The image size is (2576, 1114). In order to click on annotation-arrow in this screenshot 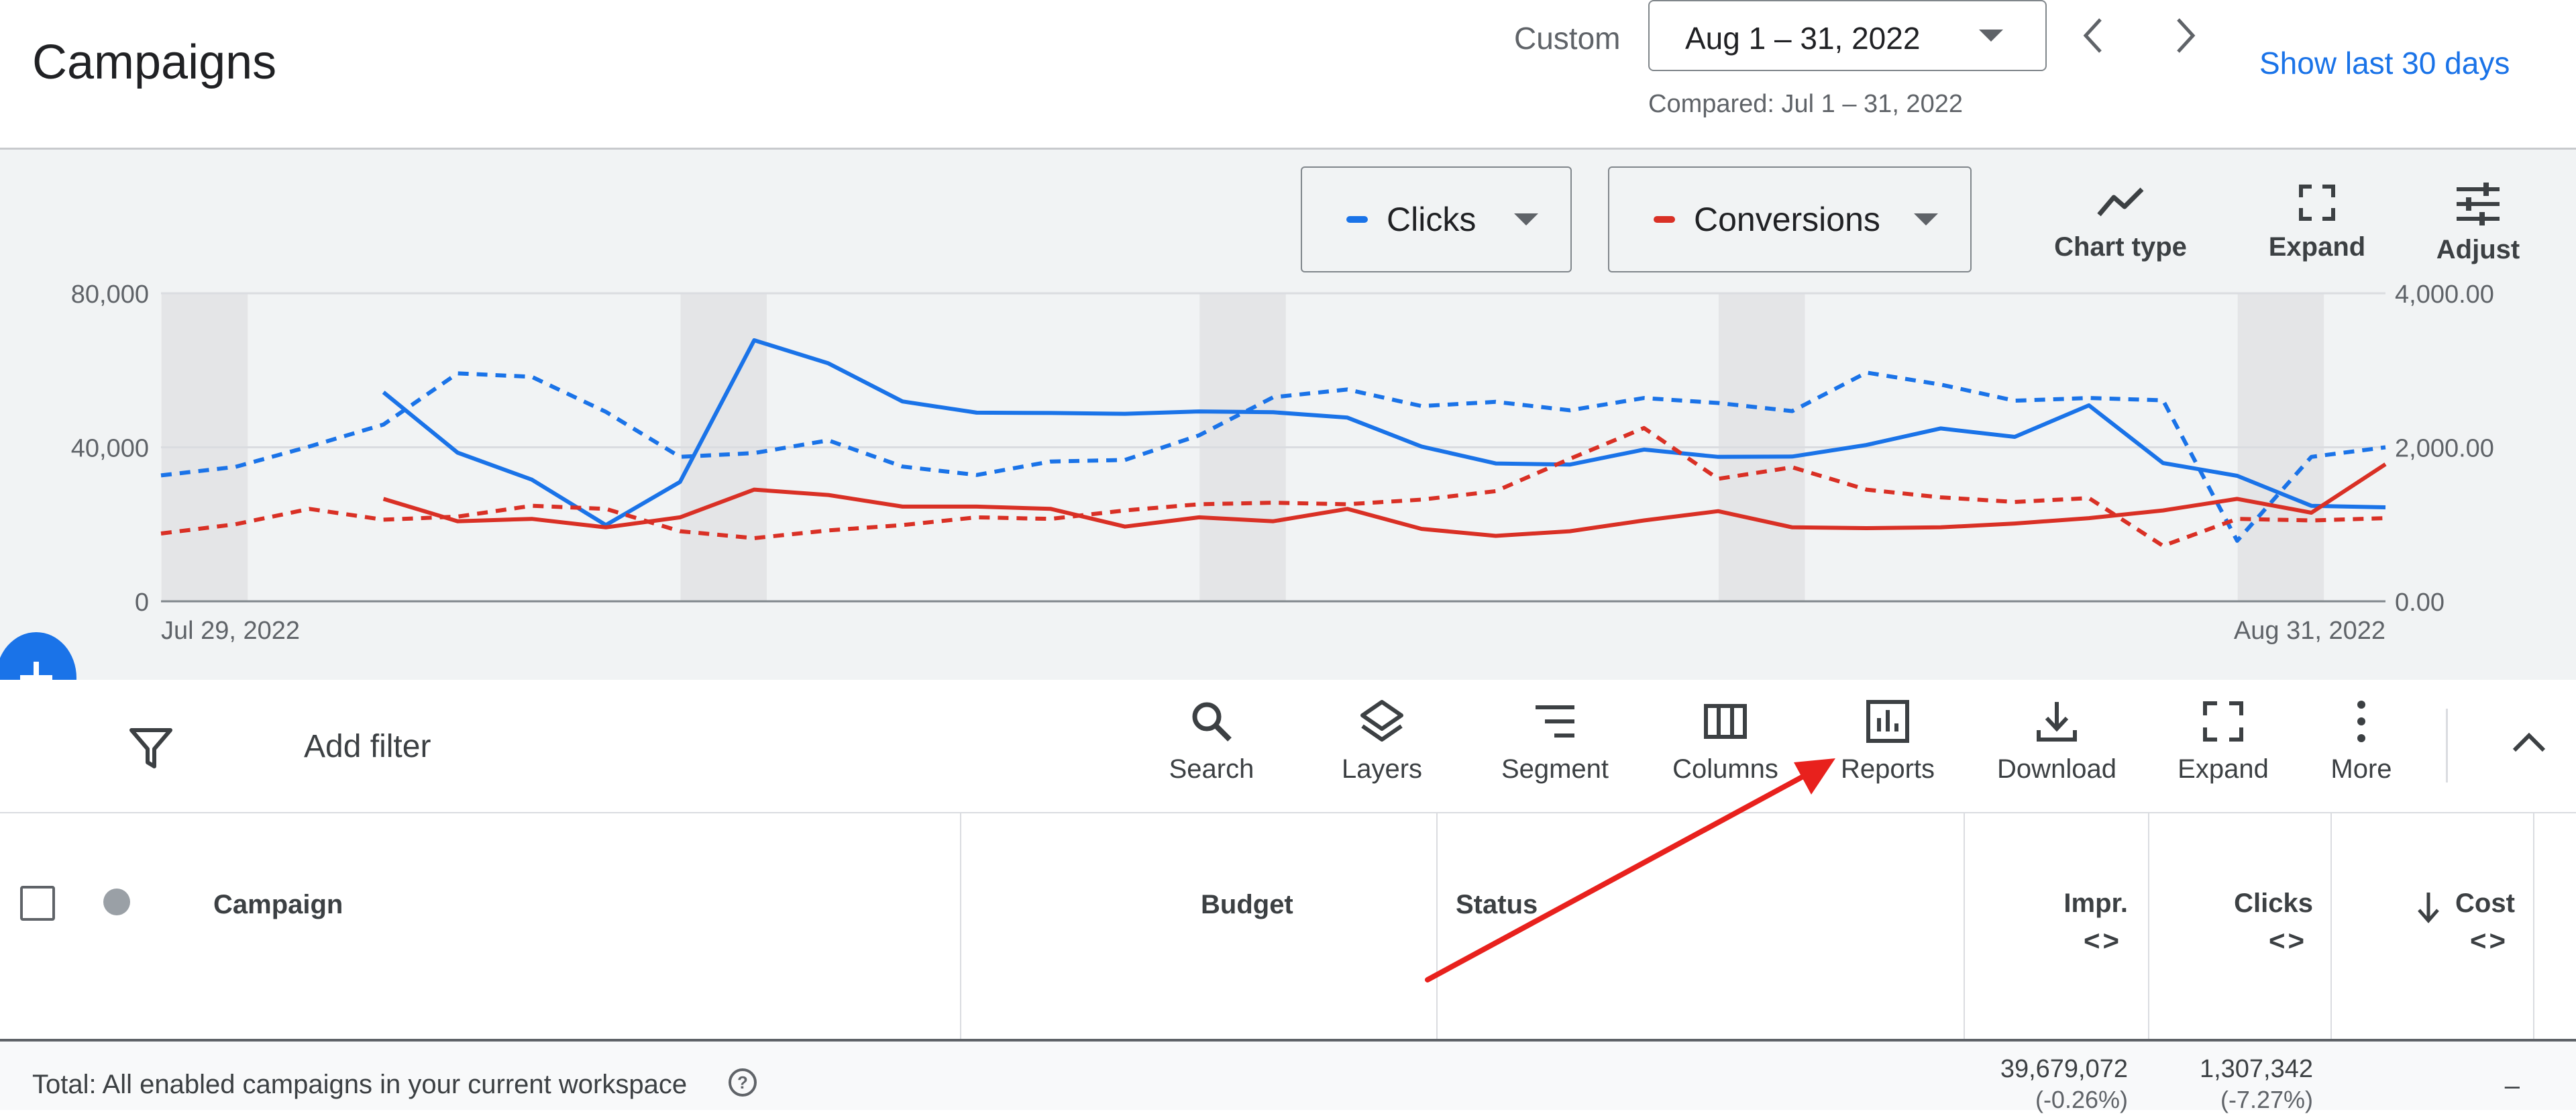, I will do `click(1630, 870)`.